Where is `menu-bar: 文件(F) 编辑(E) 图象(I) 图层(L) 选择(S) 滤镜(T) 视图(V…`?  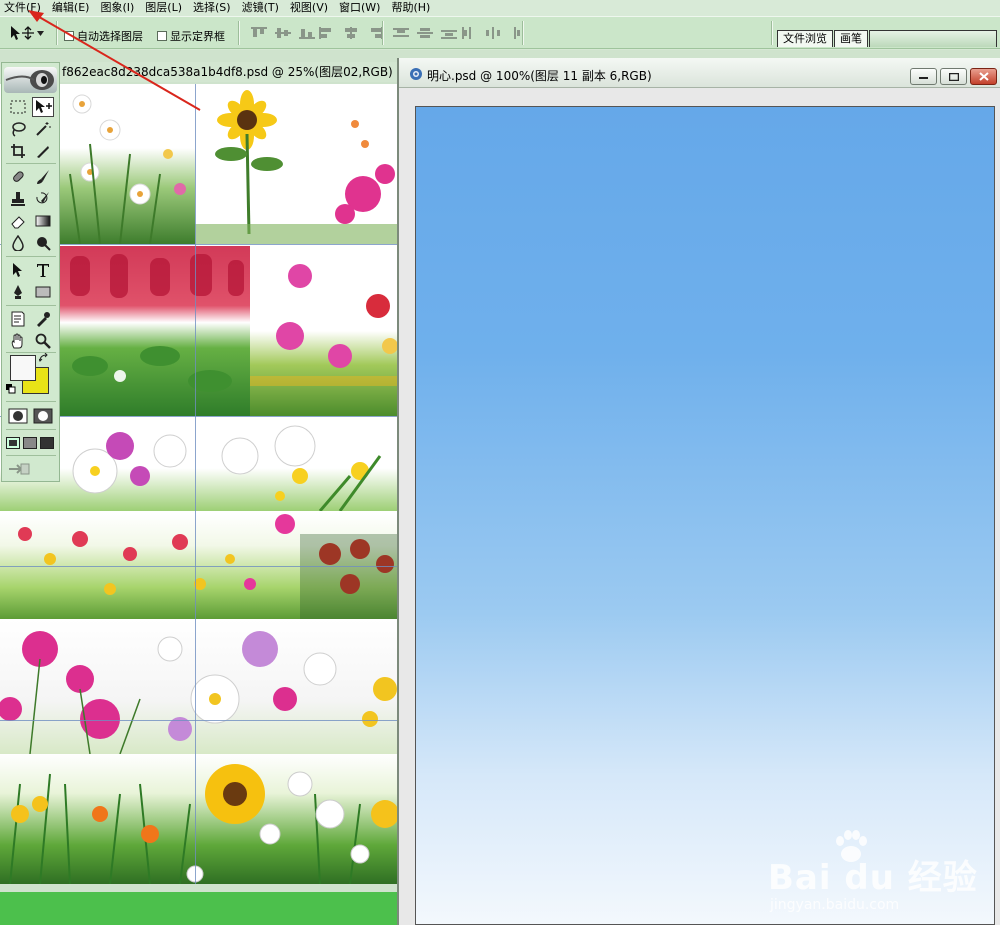 menu-bar: 文件(F) 编辑(E) 图象(I) 图层(L) 选择(S) 滤镜(T) 视图(V… is located at coordinates (500, 8).